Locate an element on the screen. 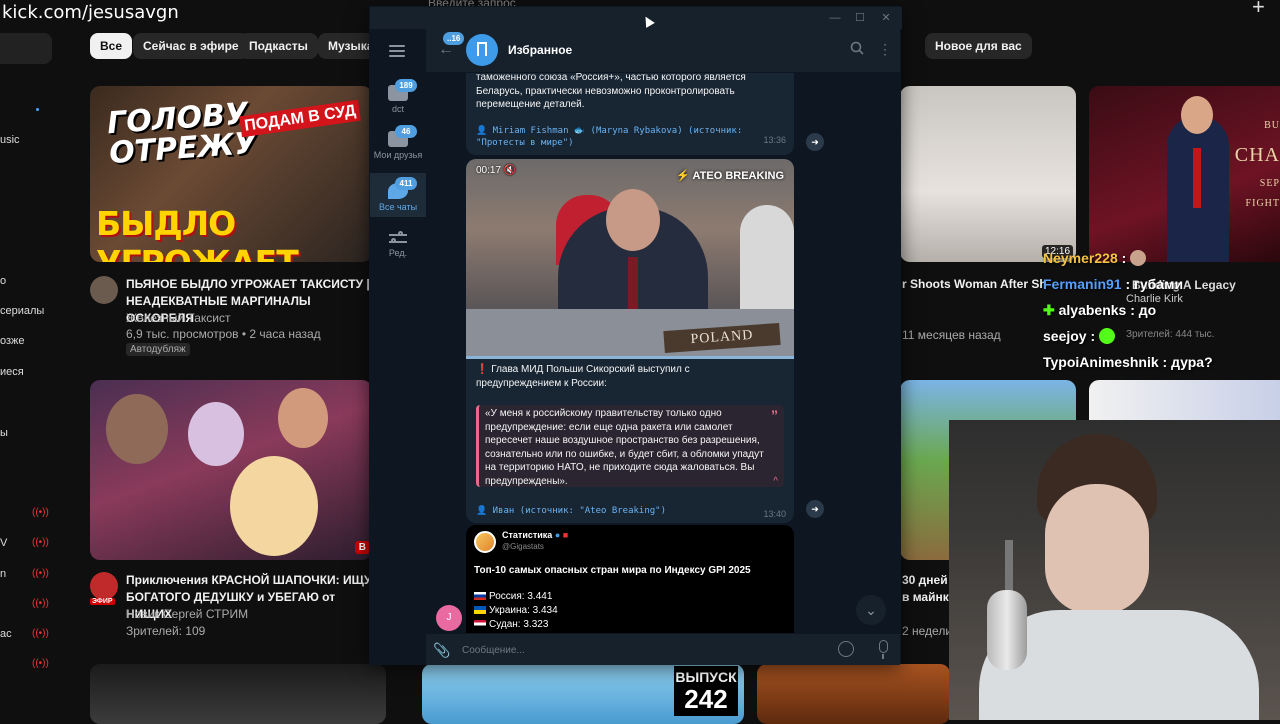 The width and height of the screenshot is (1280, 724). hamburger-menu-icon is located at coordinates (397, 51).